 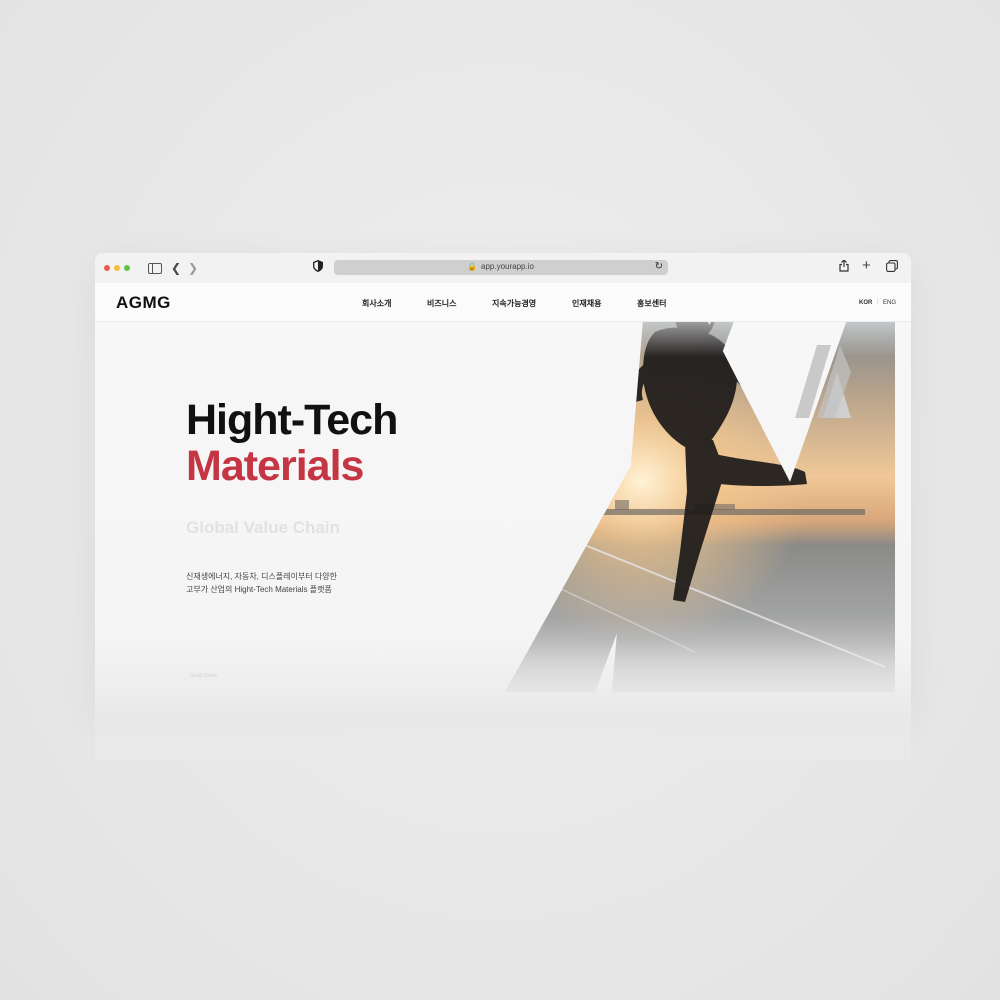 I want to click on nav-item-company: 회사소개, so click(x=376, y=303).